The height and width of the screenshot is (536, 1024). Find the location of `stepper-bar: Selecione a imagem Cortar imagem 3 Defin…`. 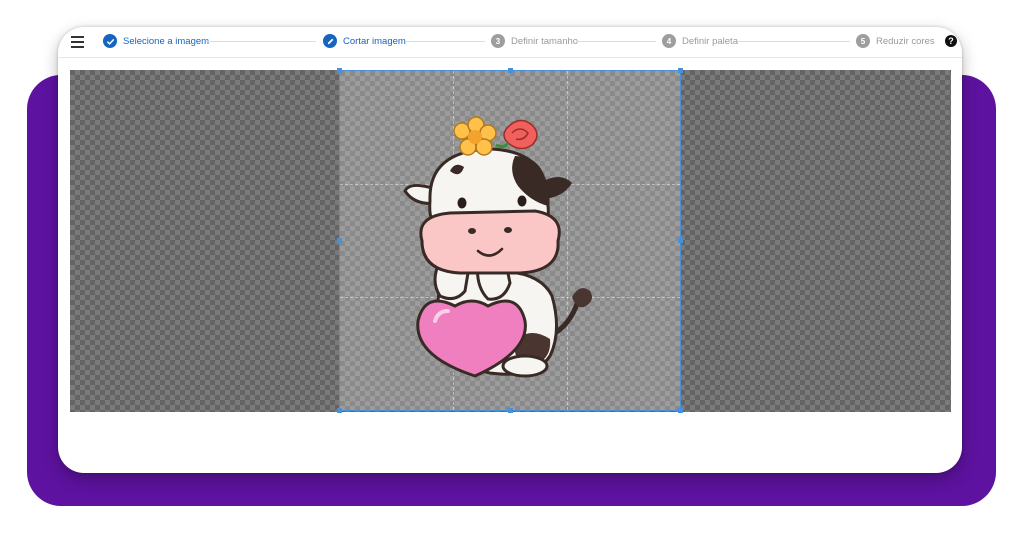

stepper-bar: Selecione a imagem Cortar imagem 3 Defin… is located at coordinates (510, 42).